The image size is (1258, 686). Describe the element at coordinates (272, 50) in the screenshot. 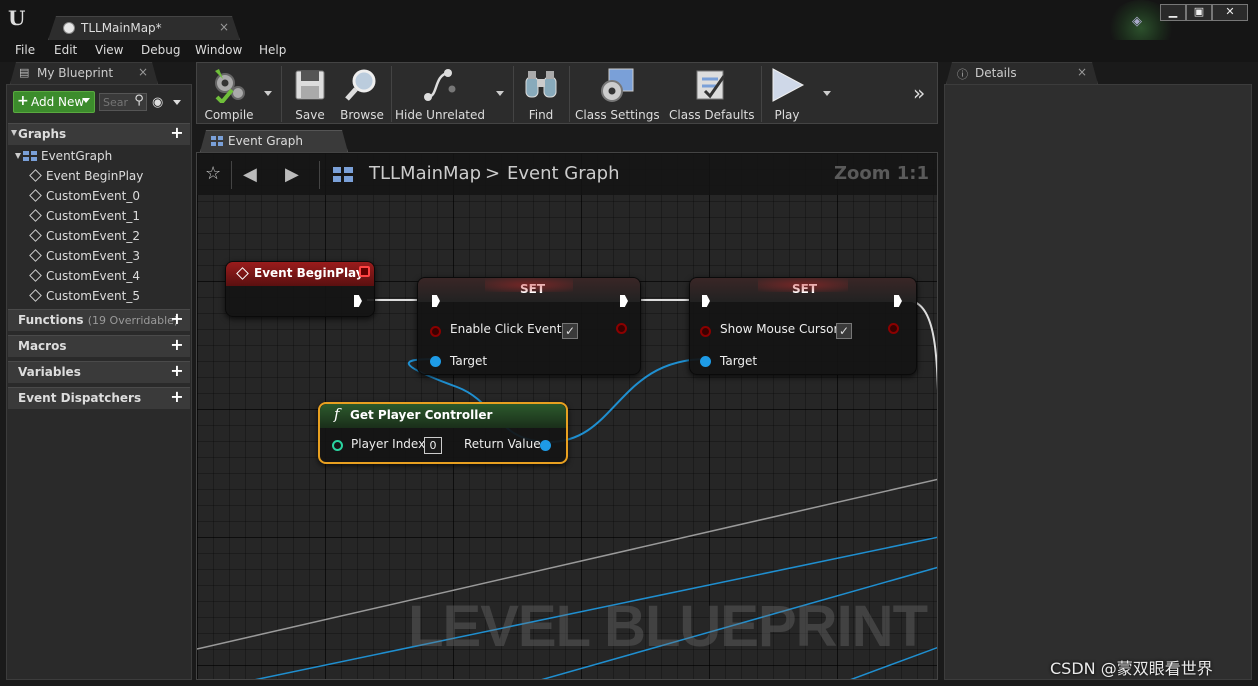

I see `menu-help: Help` at that location.